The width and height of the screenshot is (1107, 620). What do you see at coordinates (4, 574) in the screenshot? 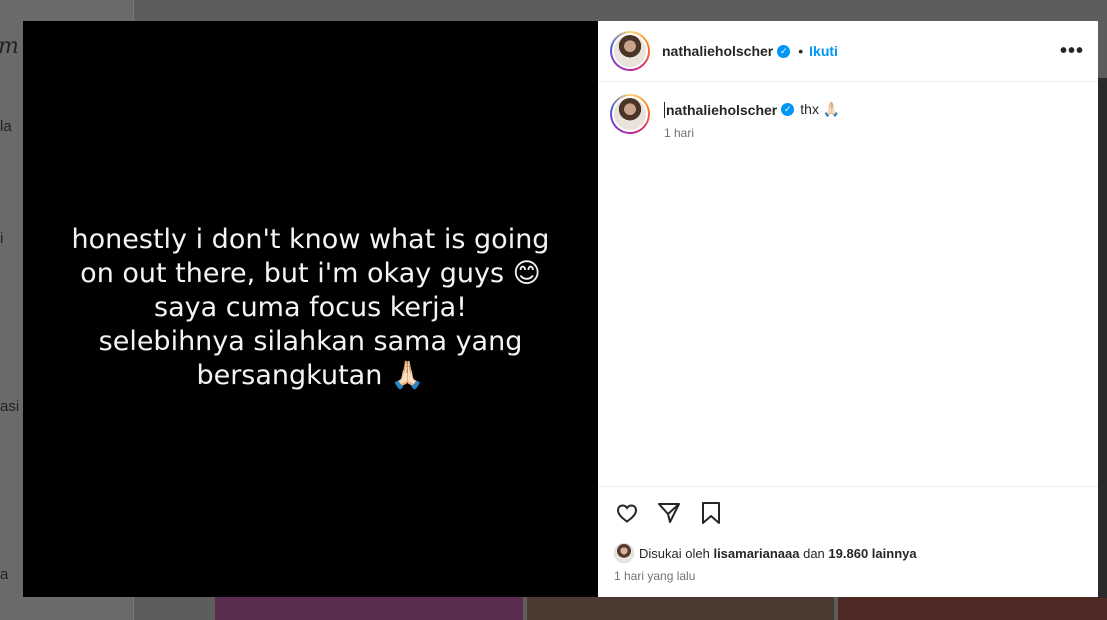
I see `background-nav-fragment: a` at bounding box center [4, 574].